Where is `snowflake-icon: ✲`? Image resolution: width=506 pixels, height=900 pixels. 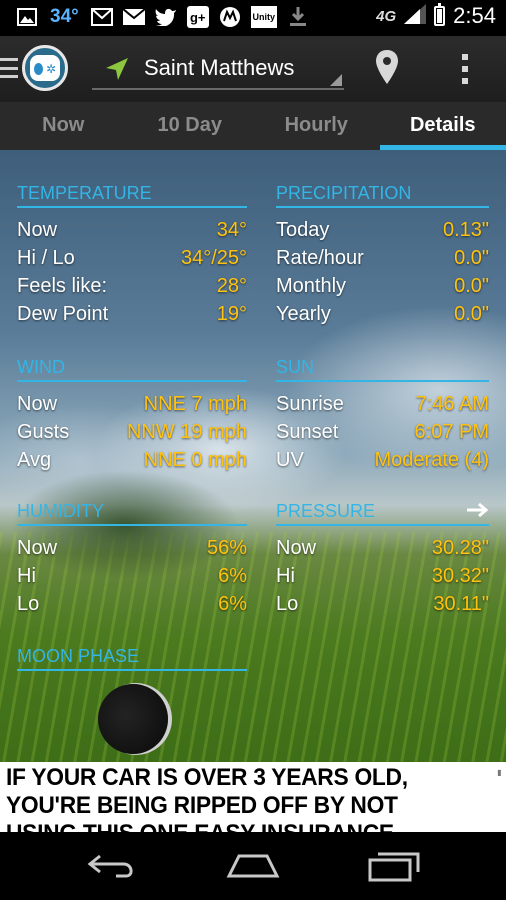 snowflake-icon: ✲ is located at coordinates (51, 69).